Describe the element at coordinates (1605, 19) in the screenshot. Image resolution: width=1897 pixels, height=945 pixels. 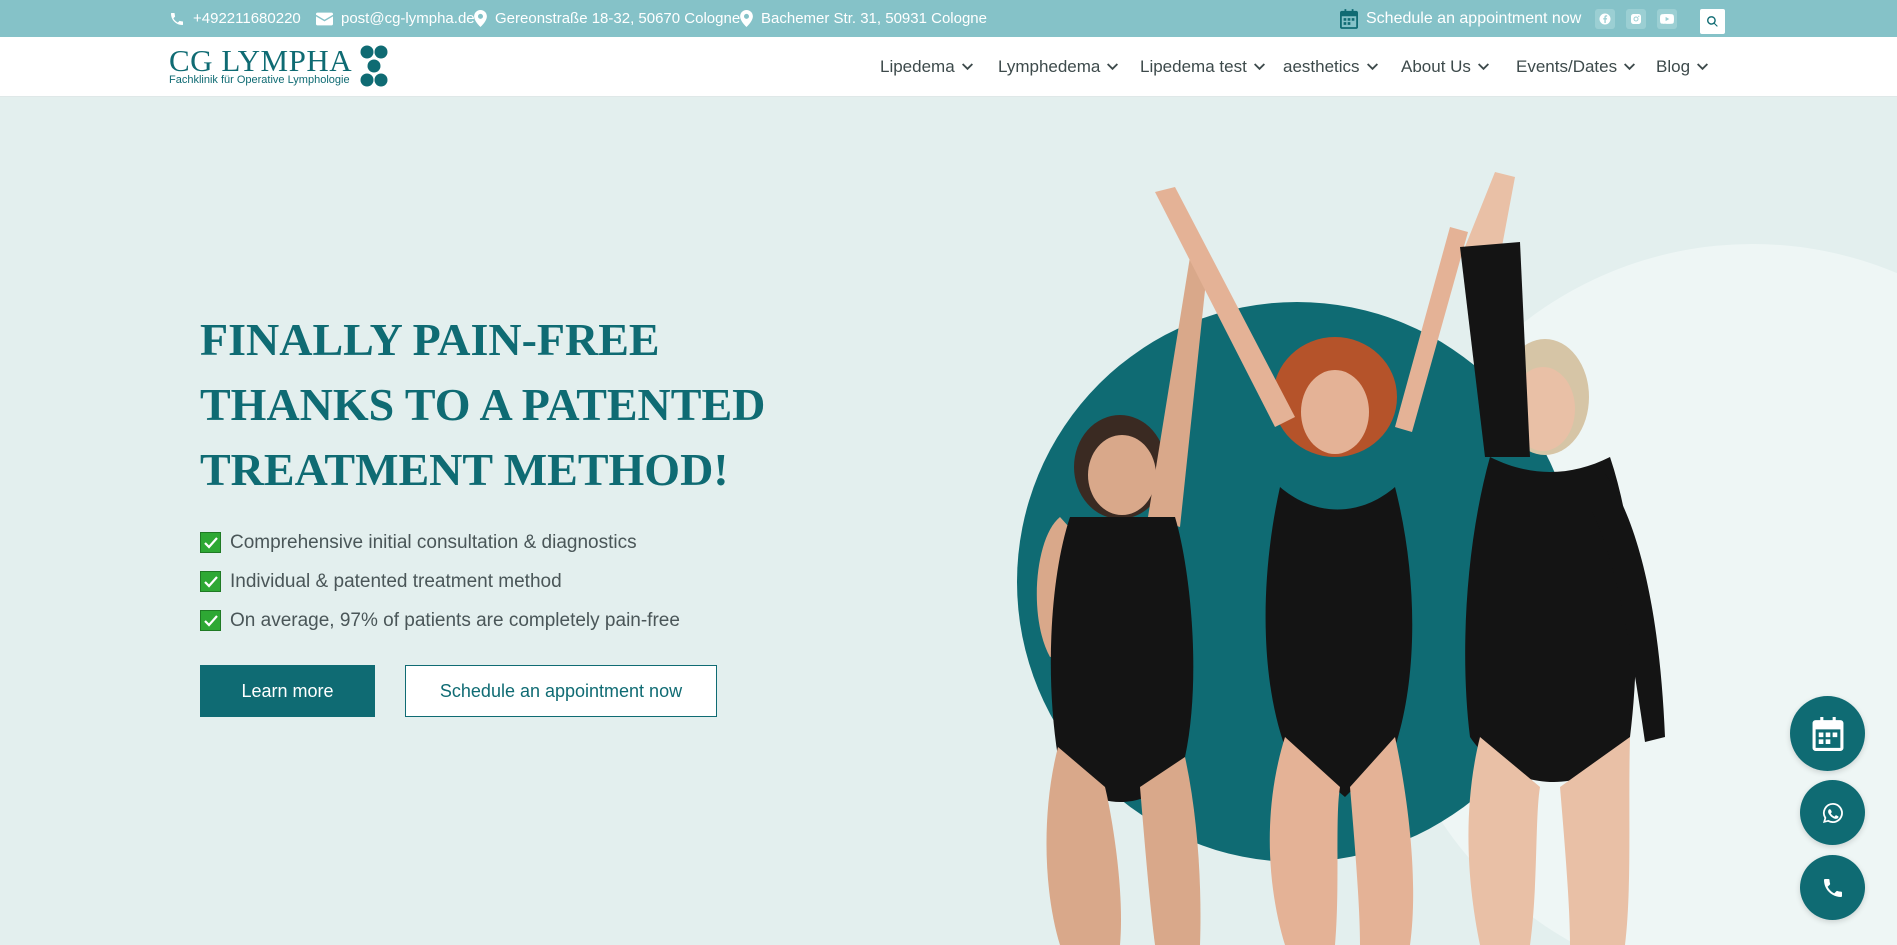
I see `facebook-icon` at that location.